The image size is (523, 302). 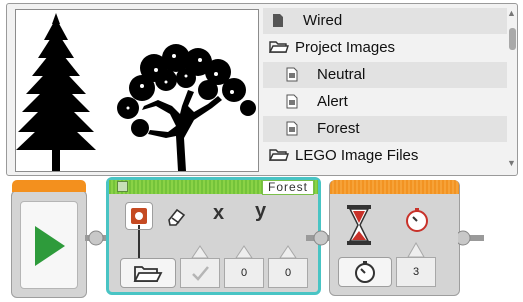 I want to click on wait-mode-button, so click(x=365, y=272).